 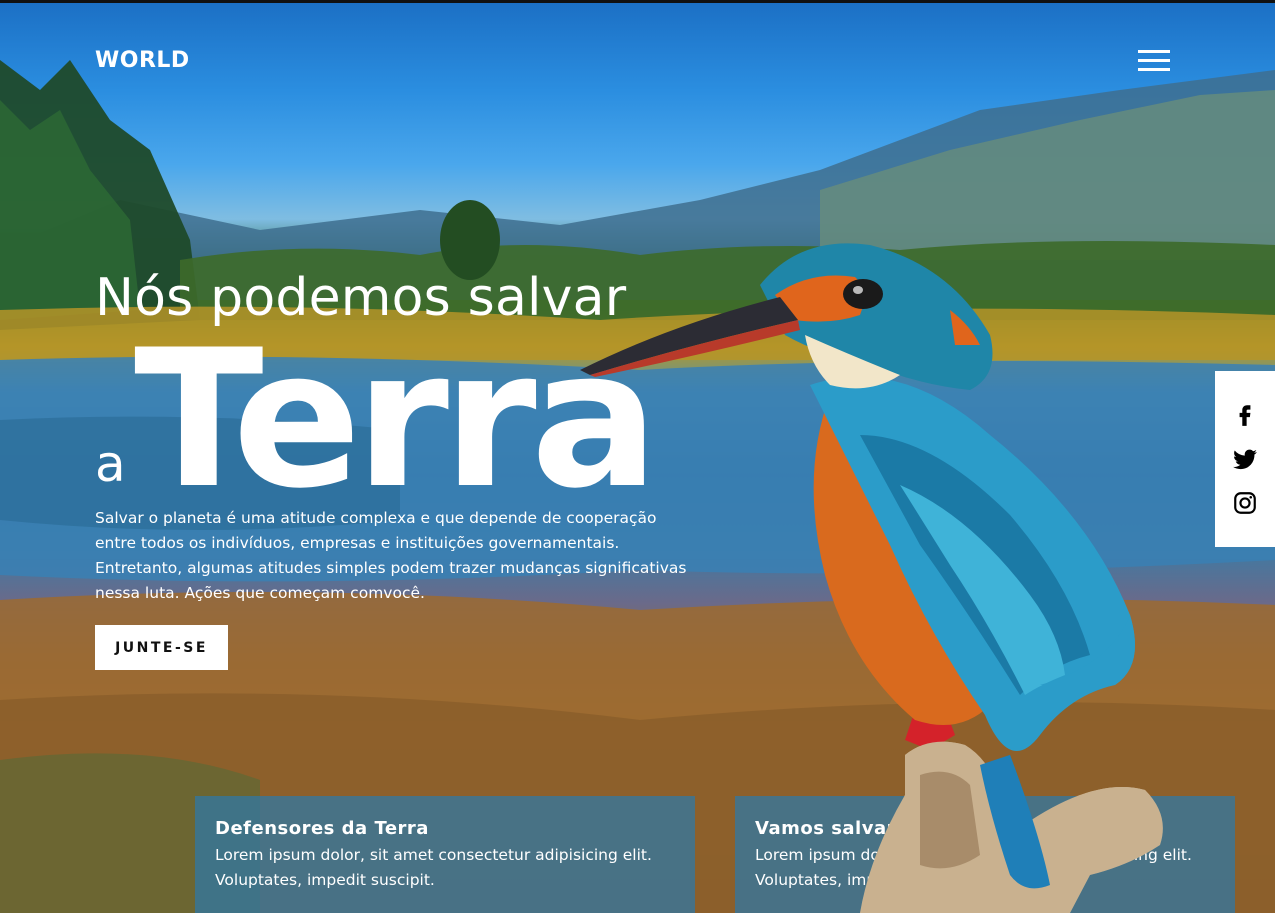 I want to click on hamburger-menu-icon, so click(x=1154, y=62).